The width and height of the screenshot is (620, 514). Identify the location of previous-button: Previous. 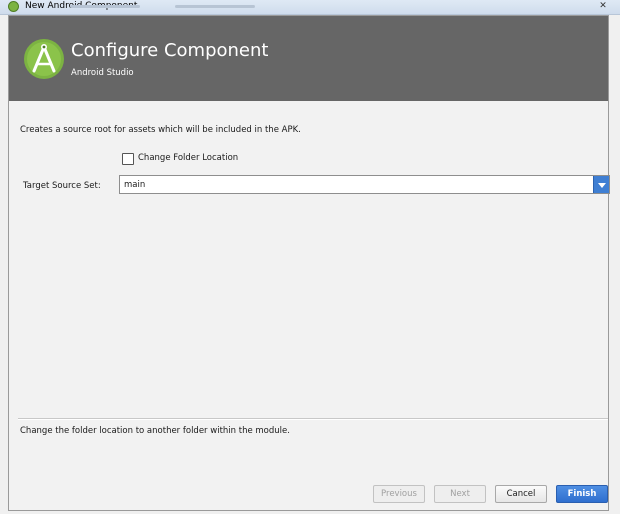
(399, 494).